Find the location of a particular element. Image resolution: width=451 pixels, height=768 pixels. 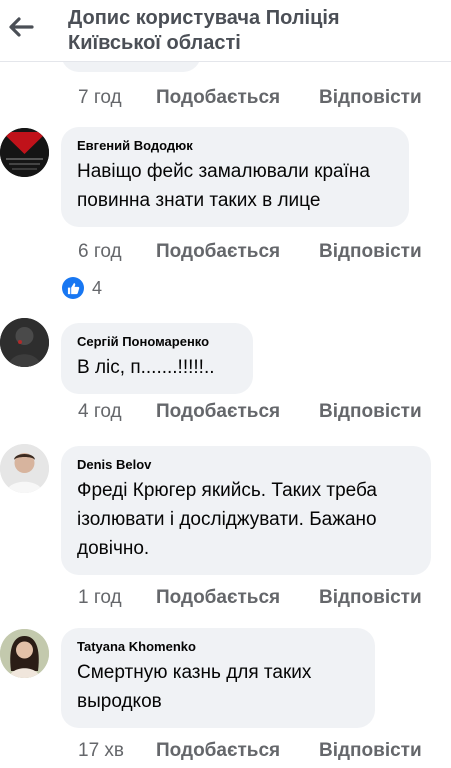

comment-time: 17 хв is located at coordinates (117, 751).